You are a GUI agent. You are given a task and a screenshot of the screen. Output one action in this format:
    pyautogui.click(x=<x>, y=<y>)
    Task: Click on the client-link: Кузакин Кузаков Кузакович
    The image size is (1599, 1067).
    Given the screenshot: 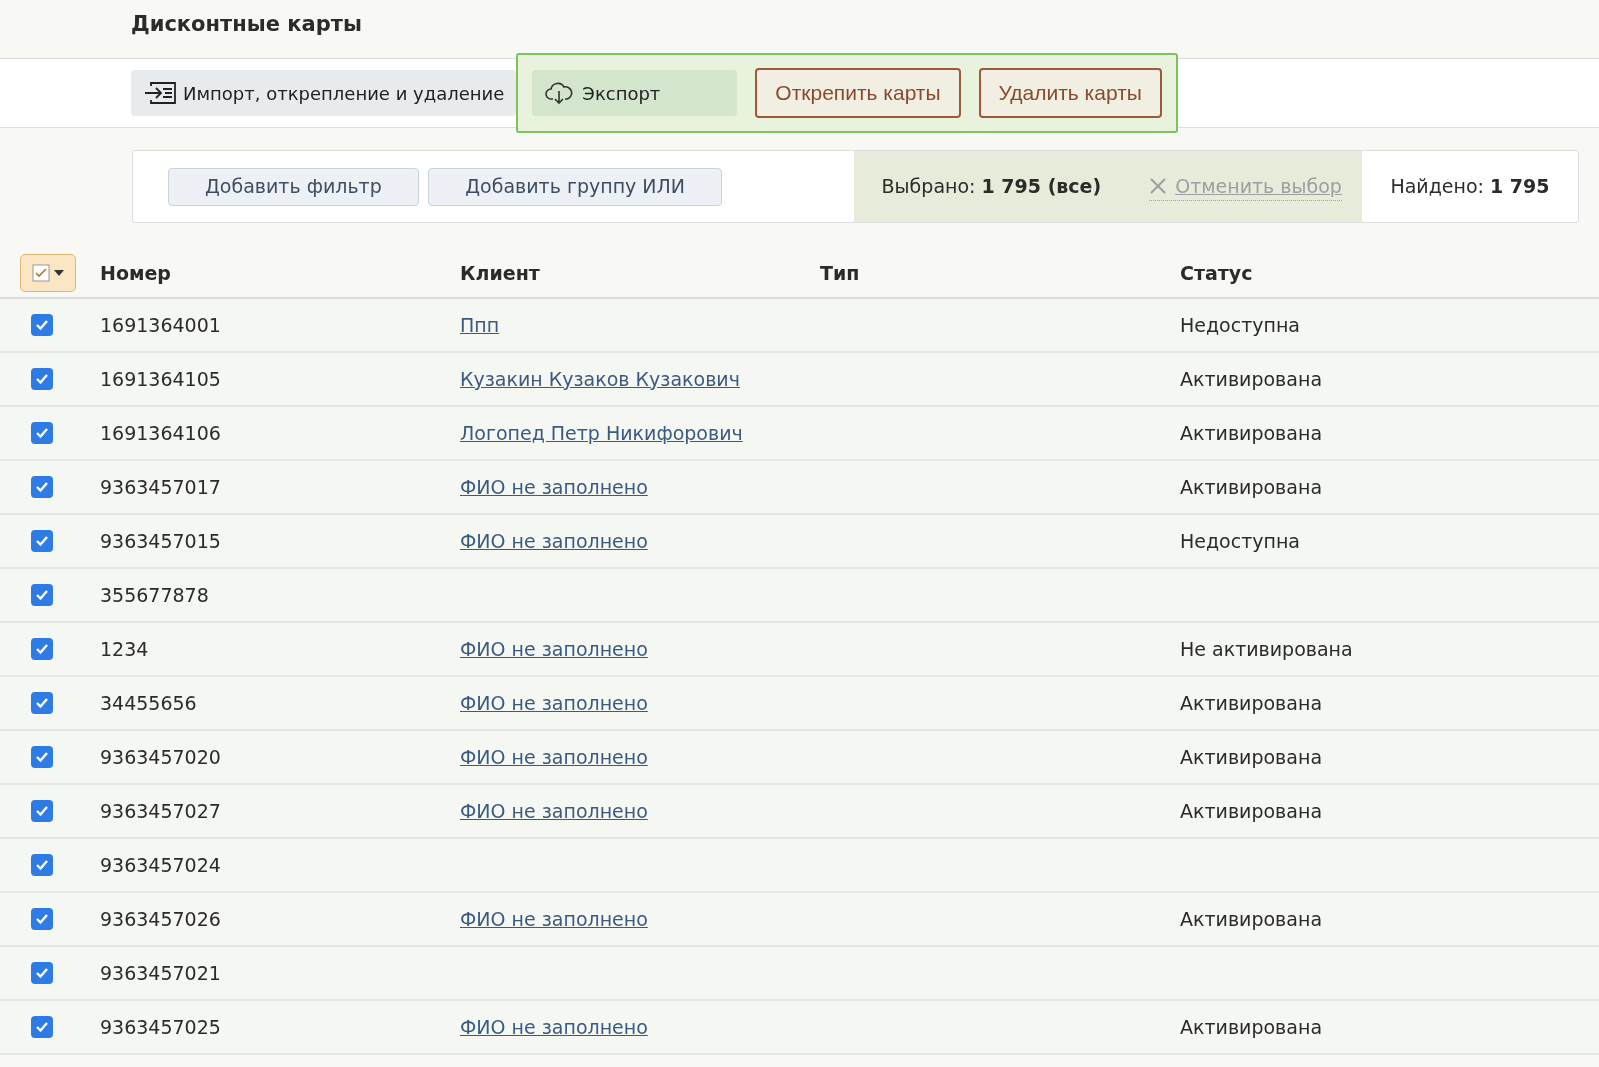 What is the action you would take?
    pyautogui.click(x=600, y=378)
    